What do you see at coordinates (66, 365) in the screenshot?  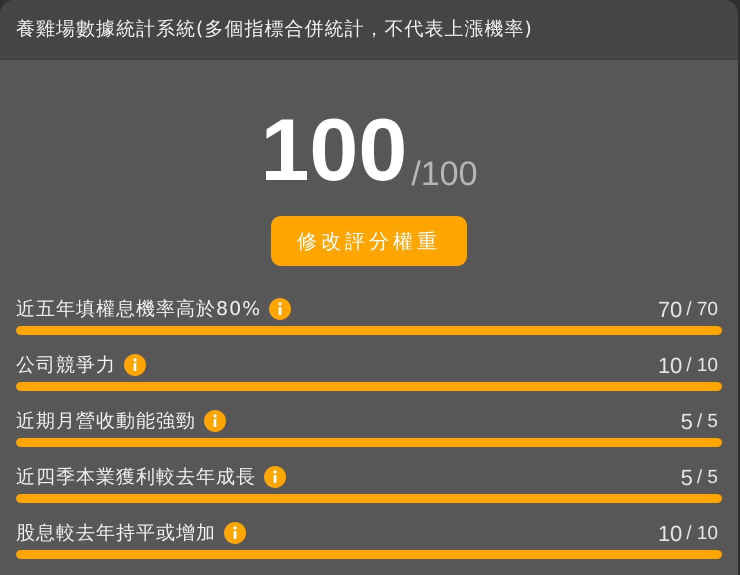 I see `criterion-label: 公司競爭力` at bounding box center [66, 365].